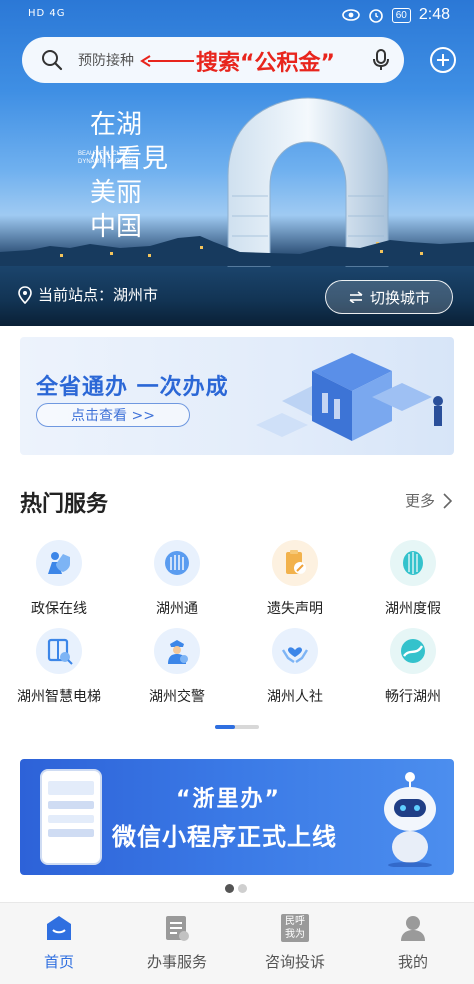  What do you see at coordinates (350, 15) in the screenshot?
I see `eye-icon` at bounding box center [350, 15].